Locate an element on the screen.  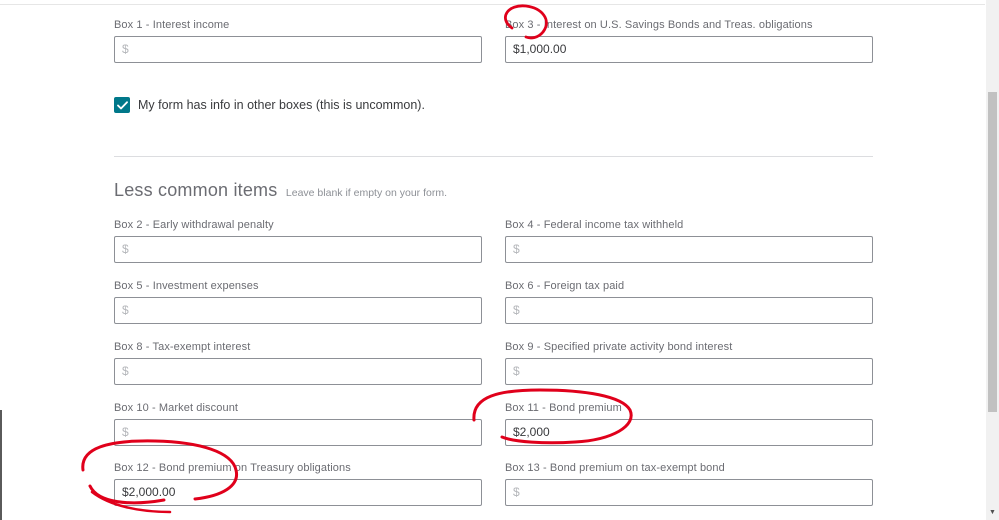
box1-label: Box 1 - Interest income is located at coordinates (172, 25).